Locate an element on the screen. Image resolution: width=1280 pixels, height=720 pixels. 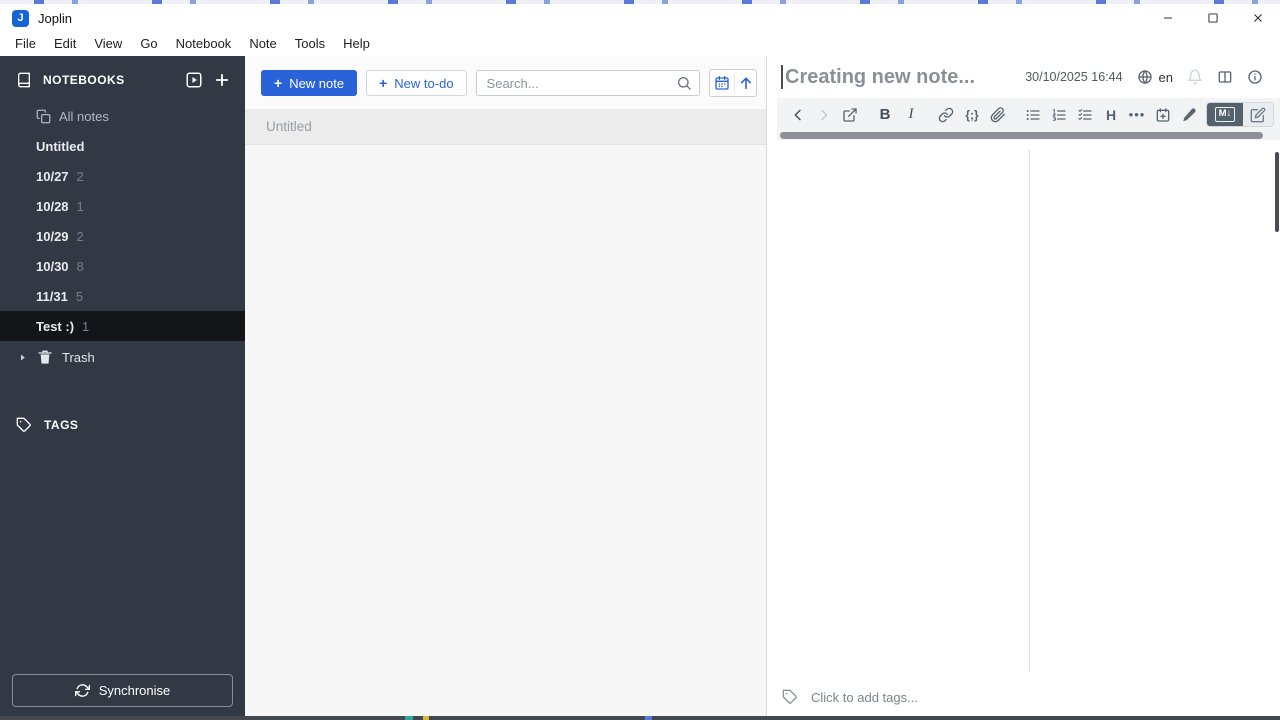
menu-go: Go is located at coordinates (148, 44).